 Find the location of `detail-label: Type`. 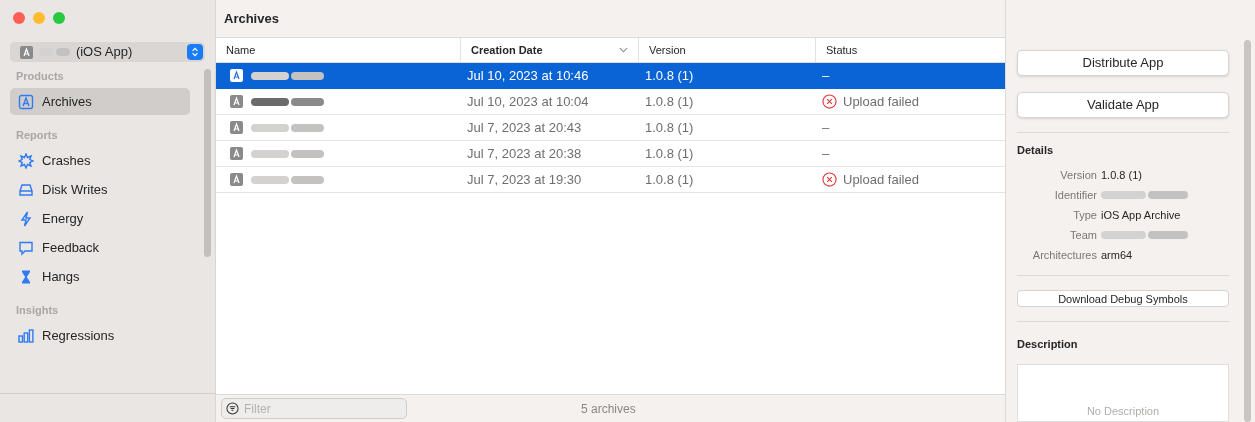

detail-label: Type is located at coordinates (1084, 215).